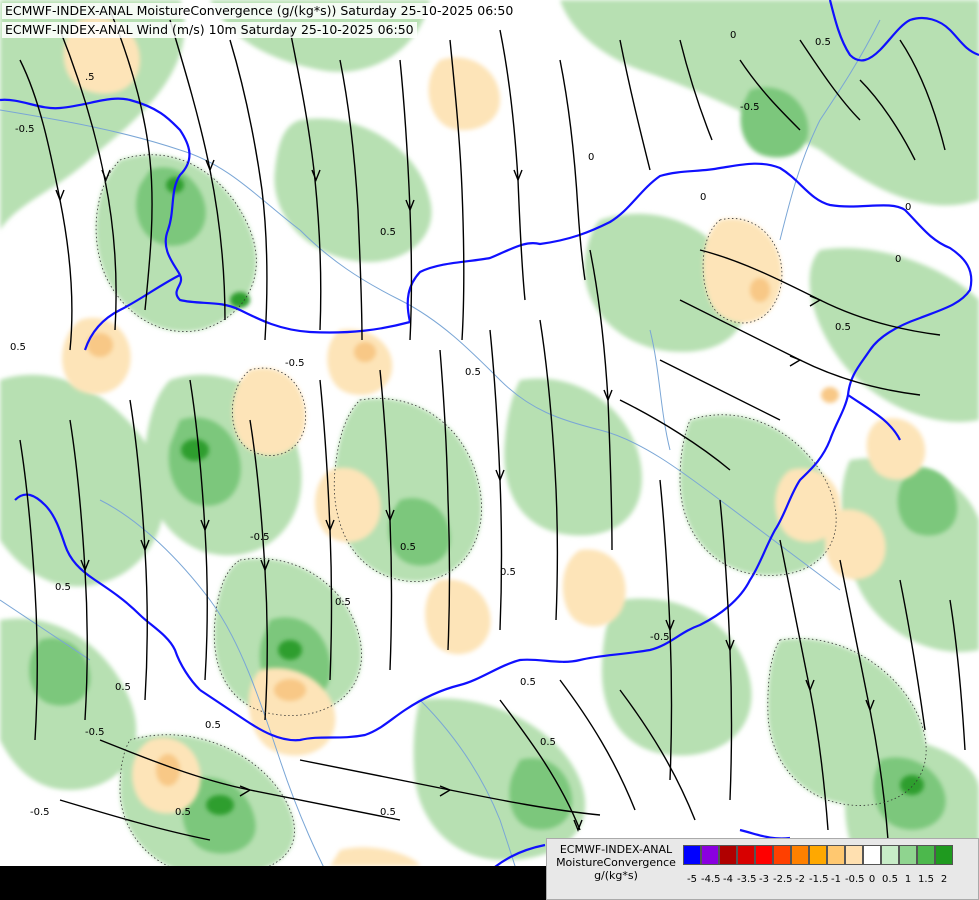 The image size is (979, 900). I want to click on legend-tick-label: -1.5, so click(819, 879).